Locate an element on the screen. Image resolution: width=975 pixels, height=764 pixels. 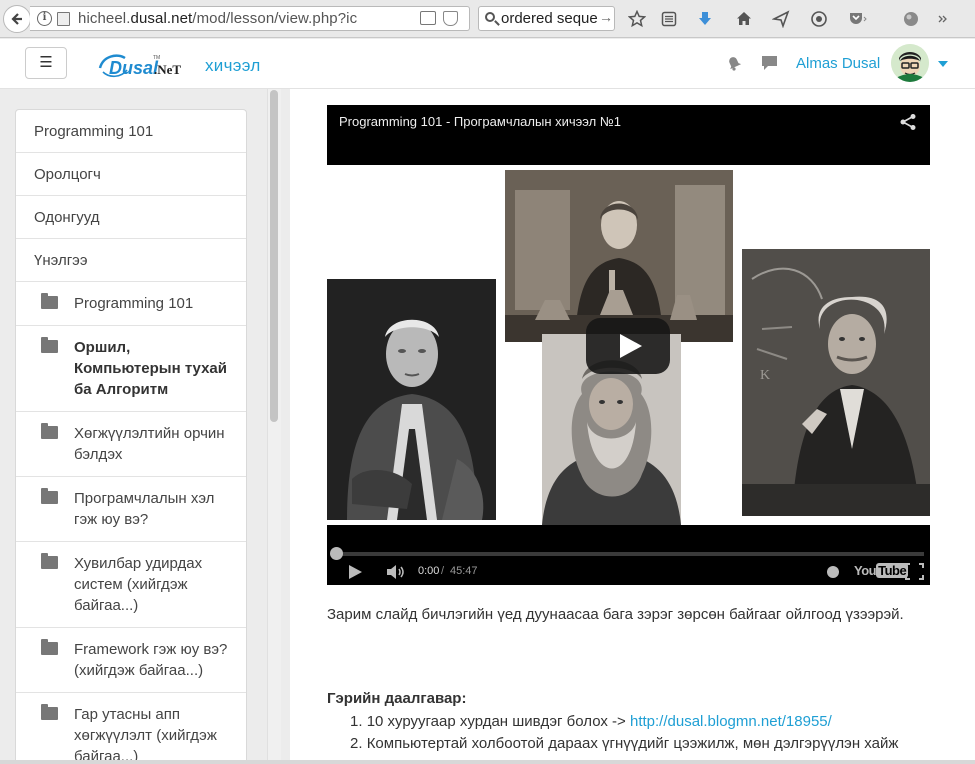
url-text: hicheel.dusal.net/mod/lesson/view.php?ic is located at coordinates (239, 18).